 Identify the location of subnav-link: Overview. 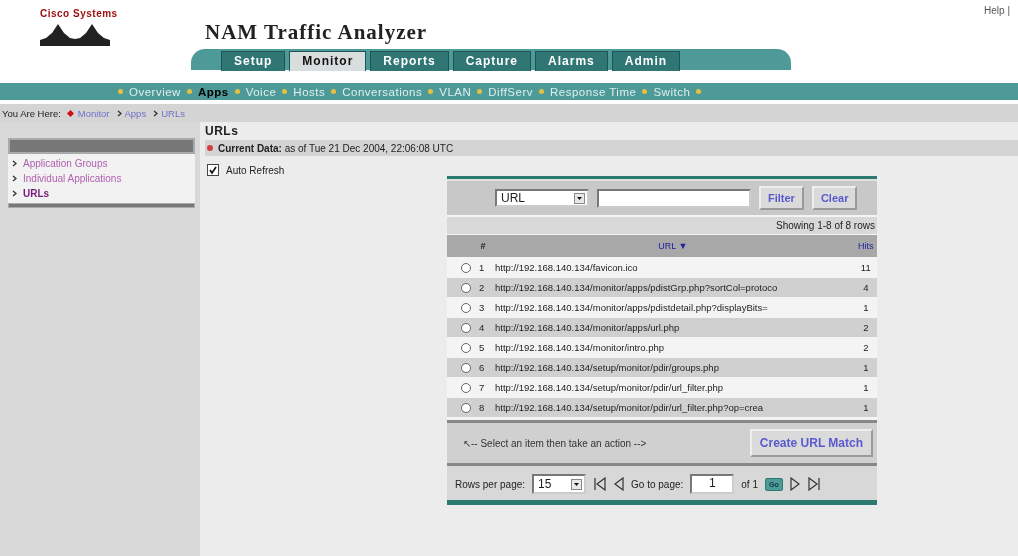
(155, 91).